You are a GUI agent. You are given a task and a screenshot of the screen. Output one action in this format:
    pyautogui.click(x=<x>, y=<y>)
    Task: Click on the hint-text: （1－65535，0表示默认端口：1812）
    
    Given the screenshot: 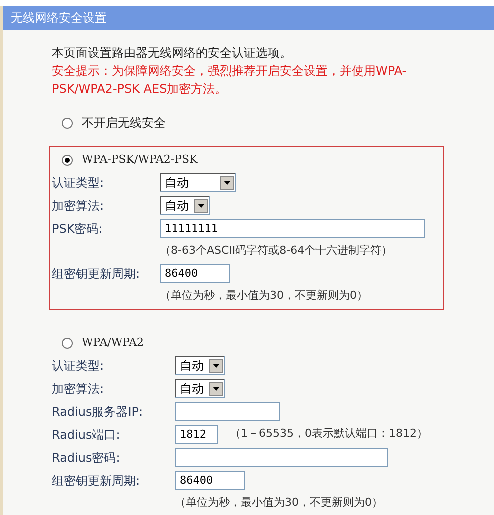 What is the action you would take?
    pyautogui.click(x=329, y=434)
    